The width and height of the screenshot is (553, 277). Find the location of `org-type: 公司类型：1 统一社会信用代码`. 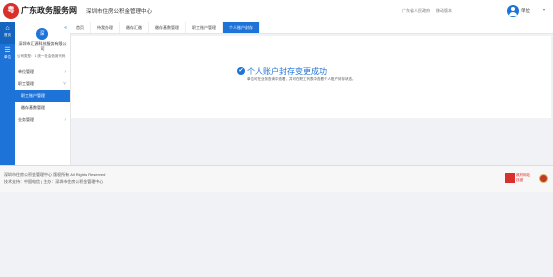

org-type: 公司类型：1 统一社会信用代码 is located at coordinates (41, 56).